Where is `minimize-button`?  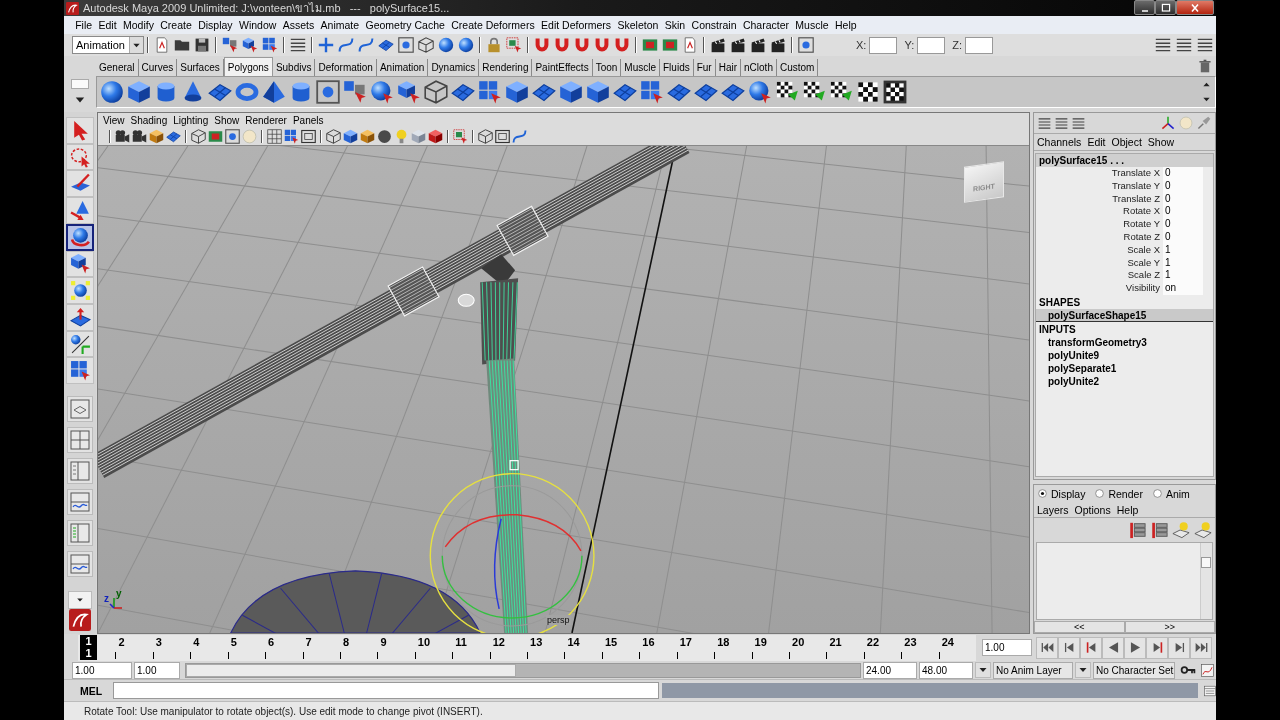 minimize-button is located at coordinates (1144, 7).